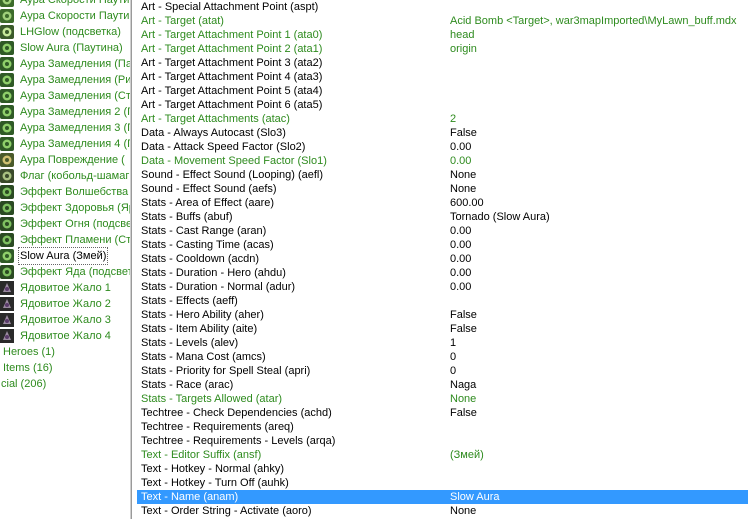 This screenshot has height=519, width=748. I want to click on property-row: Text - Hotkey - Normal (ahky), so click(442, 469).